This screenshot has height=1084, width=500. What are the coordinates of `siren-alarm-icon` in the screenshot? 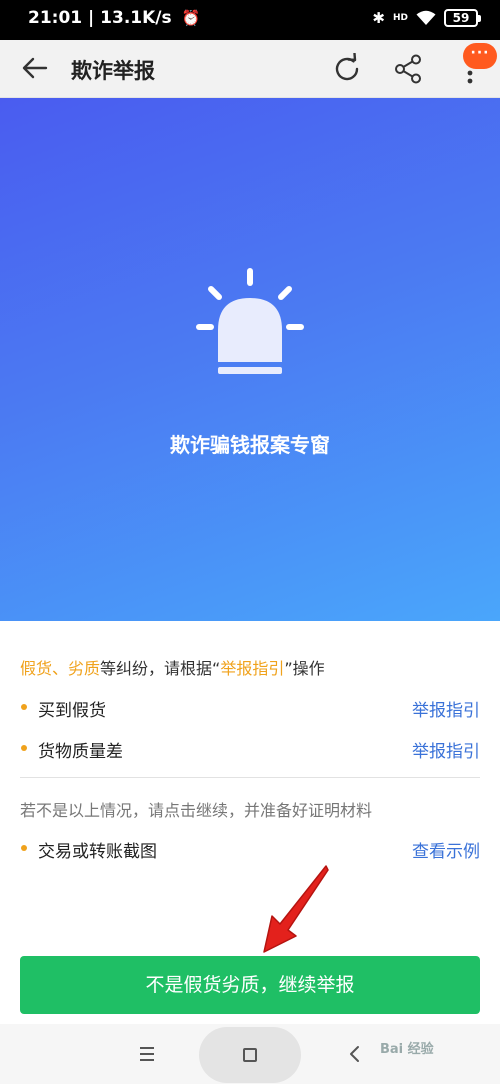 It's located at (250, 321).